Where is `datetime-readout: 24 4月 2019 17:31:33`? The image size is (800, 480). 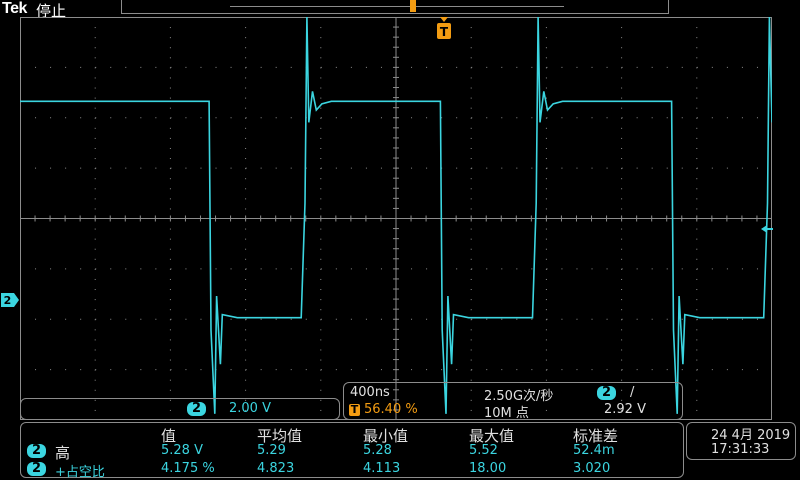 datetime-readout: 24 4月 2019 17:31:33 is located at coordinates (741, 441).